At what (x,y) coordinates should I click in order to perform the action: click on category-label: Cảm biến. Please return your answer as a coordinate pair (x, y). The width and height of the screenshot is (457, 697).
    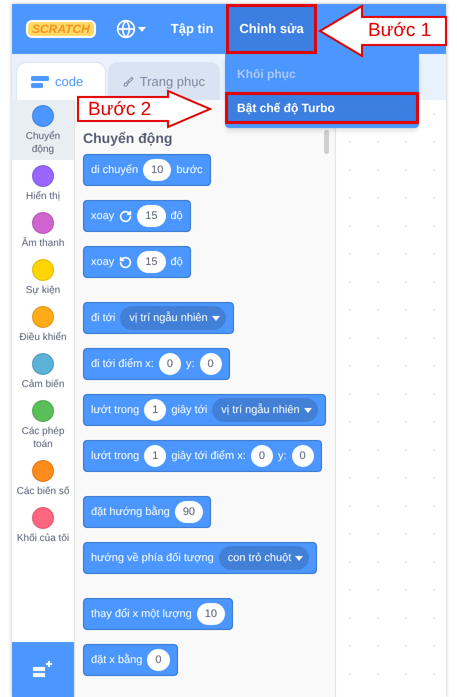
    Looking at the image, I should click on (43, 384).